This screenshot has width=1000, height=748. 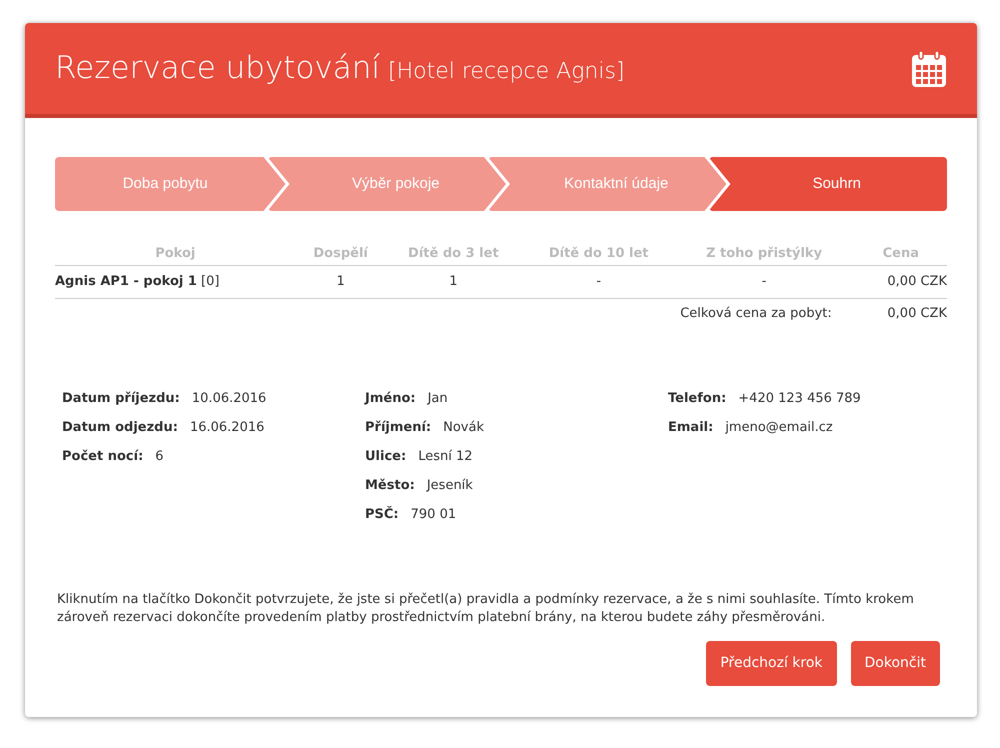 What do you see at coordinates (175, 281) in the screenshot?
I see `room-cell: Agnis AP1 - pokoj 1 [0]` at bounding box center [175, 281].